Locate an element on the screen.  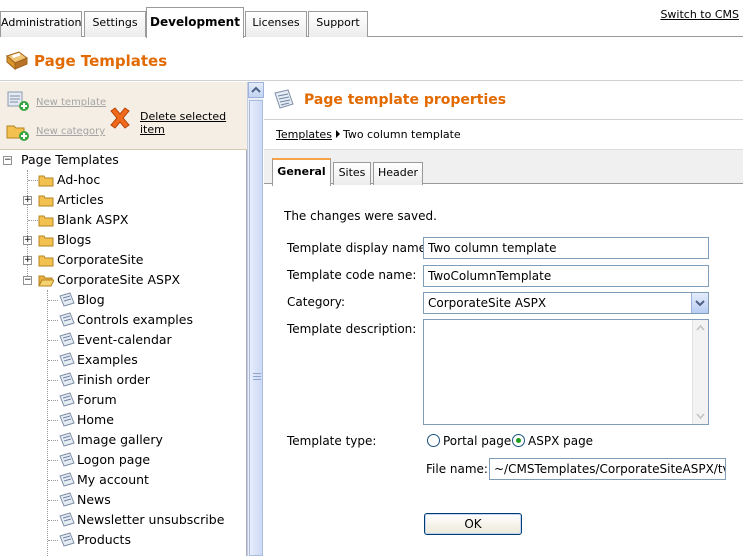
tree-item-label: Finish order is located at coordinates (113, 379).